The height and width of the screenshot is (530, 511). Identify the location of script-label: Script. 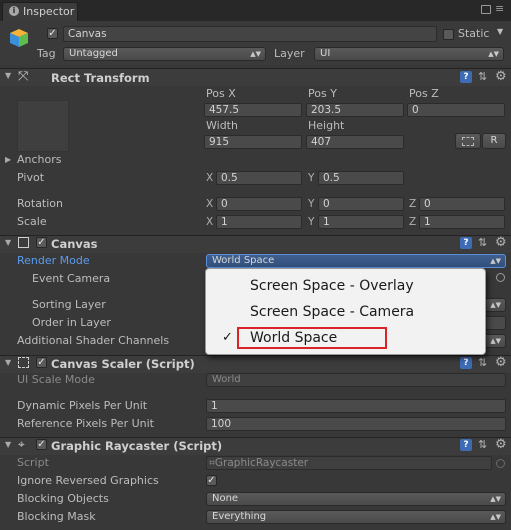
(33, 462).